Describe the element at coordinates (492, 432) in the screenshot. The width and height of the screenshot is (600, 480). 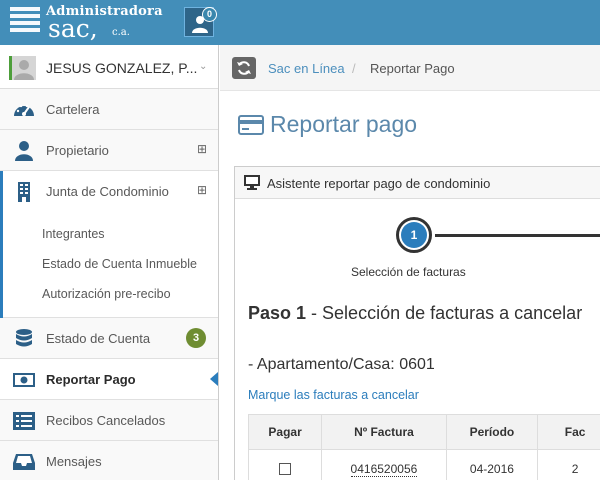
I see `column-header-periodo: Período` at that location.